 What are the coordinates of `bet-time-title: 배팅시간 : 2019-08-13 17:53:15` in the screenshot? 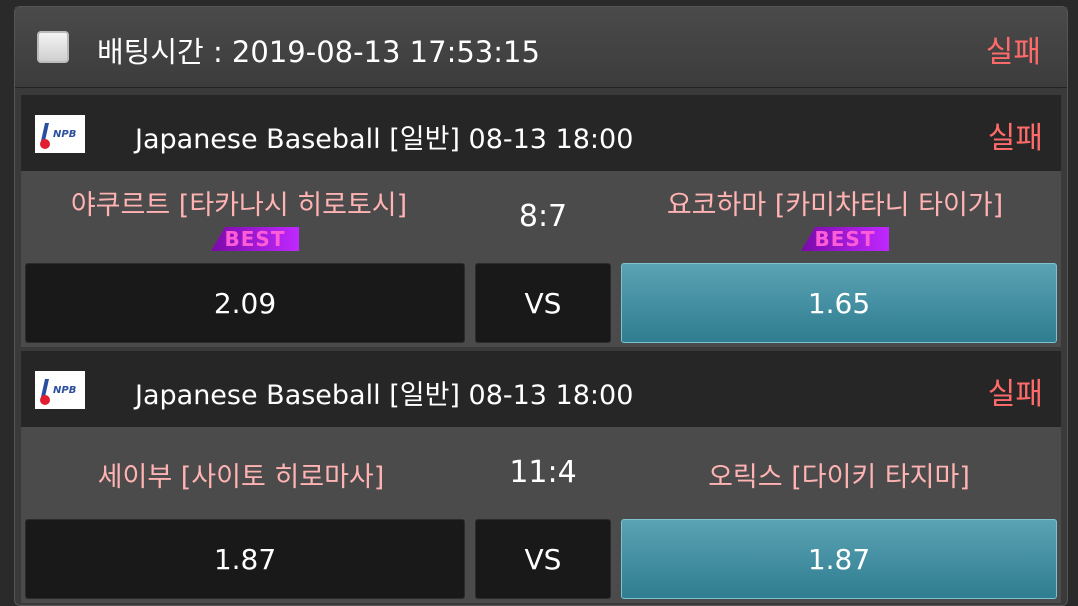 It's located at (318, 52).